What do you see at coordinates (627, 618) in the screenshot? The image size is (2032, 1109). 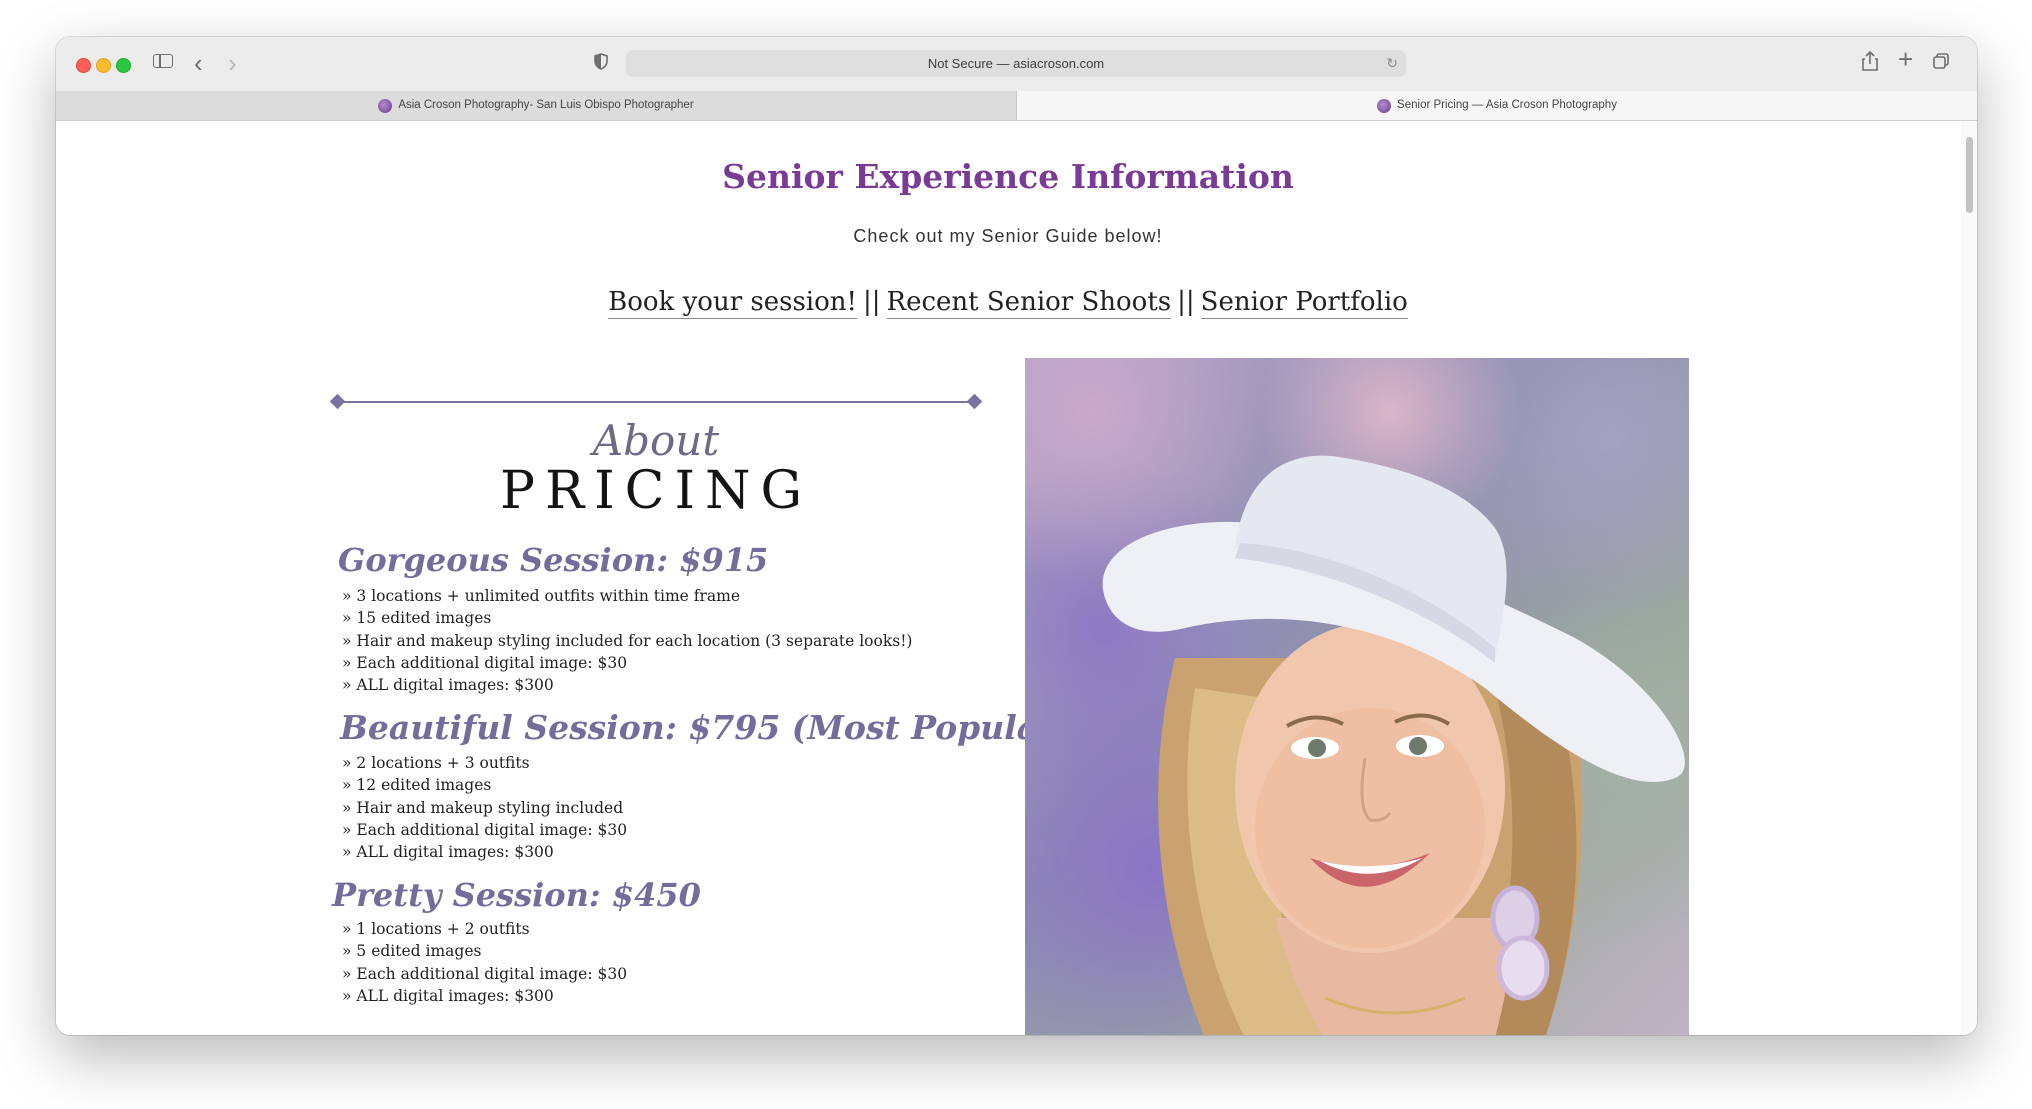 I see `list-item: 15 edited images` at bounding box center [627, 618].